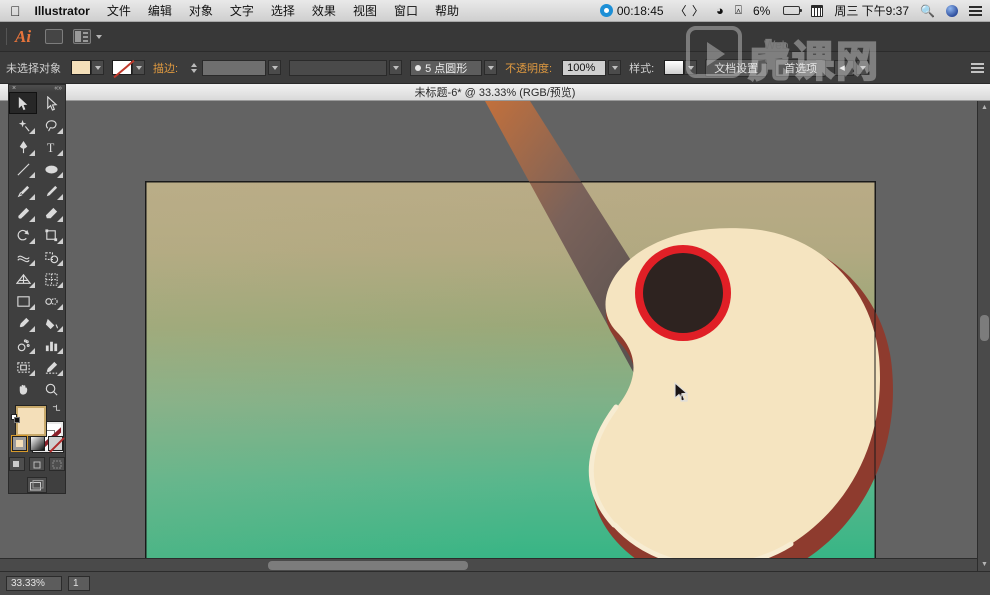 This screenshot has height=595, width=990. Describe the element at coordinates (99, 36) in the screenshot. I see `chevron-down-icon` at that location.